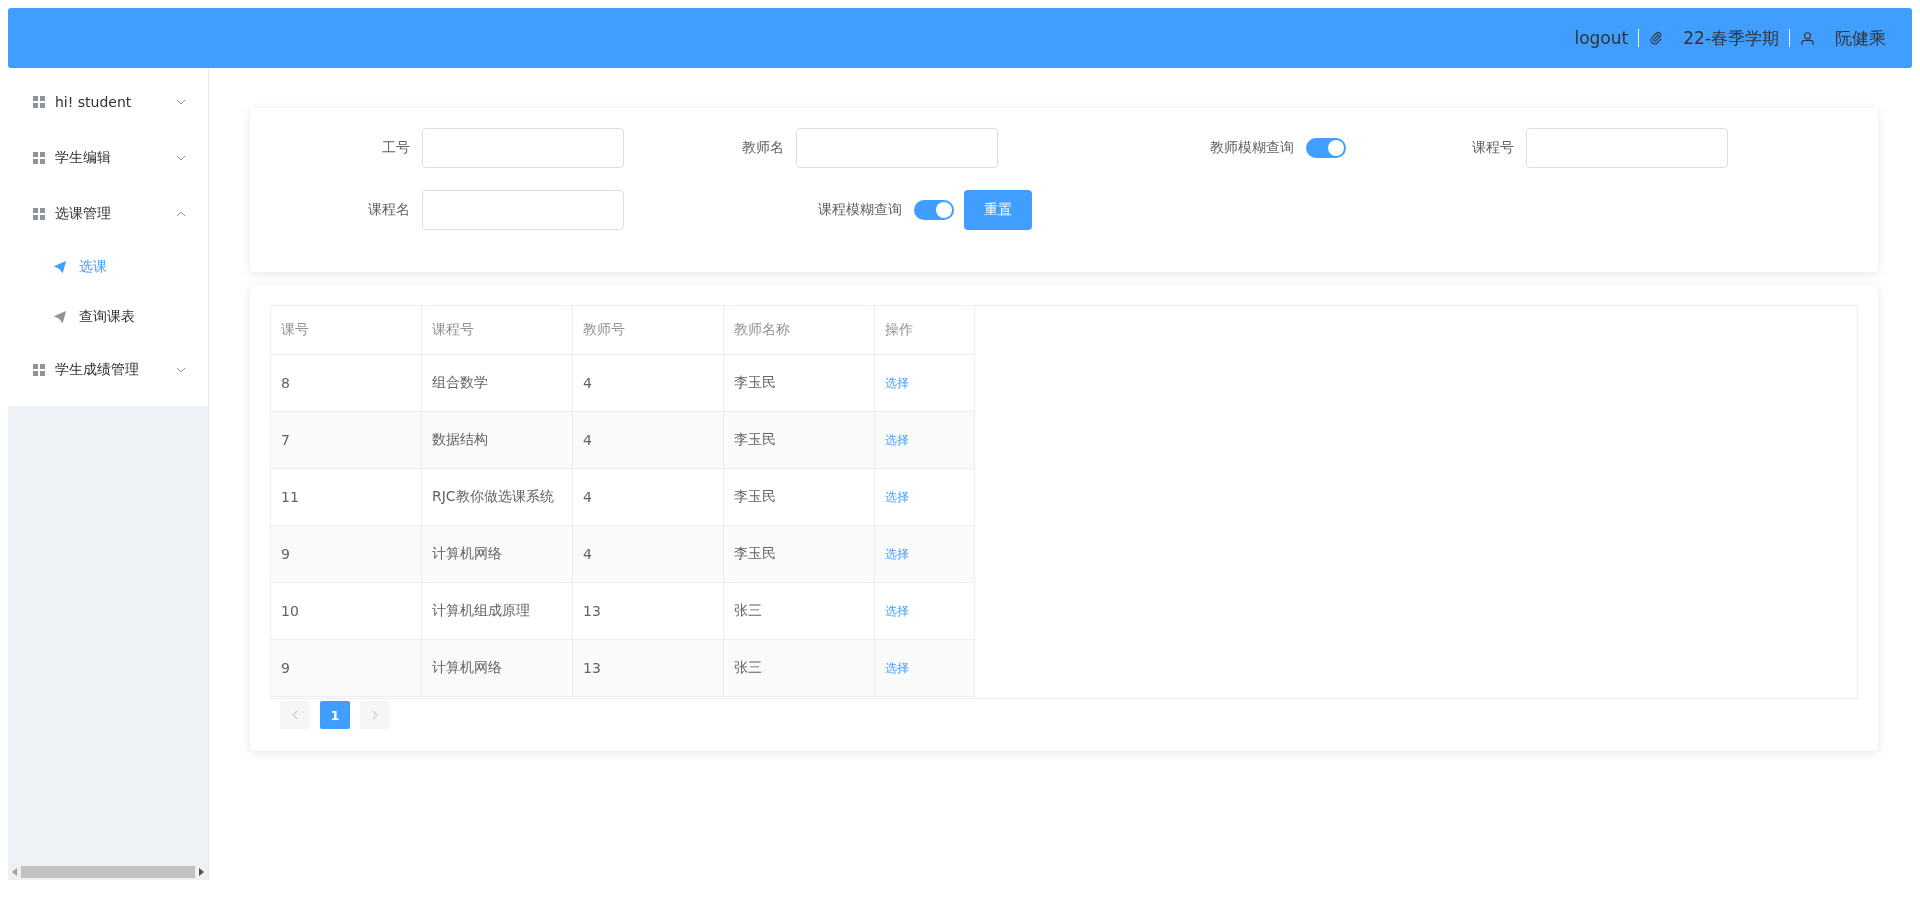 The height and width of the screenshot is (911, 1920). I want to click on term-label: 22-春季学期, so click(1731, 38).